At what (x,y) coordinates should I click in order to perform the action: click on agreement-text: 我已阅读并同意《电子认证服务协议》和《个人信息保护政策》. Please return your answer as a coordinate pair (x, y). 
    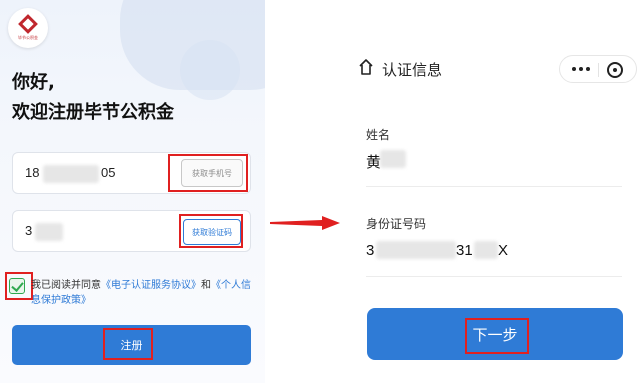
    Looking at the image, I should click on (141, 293).